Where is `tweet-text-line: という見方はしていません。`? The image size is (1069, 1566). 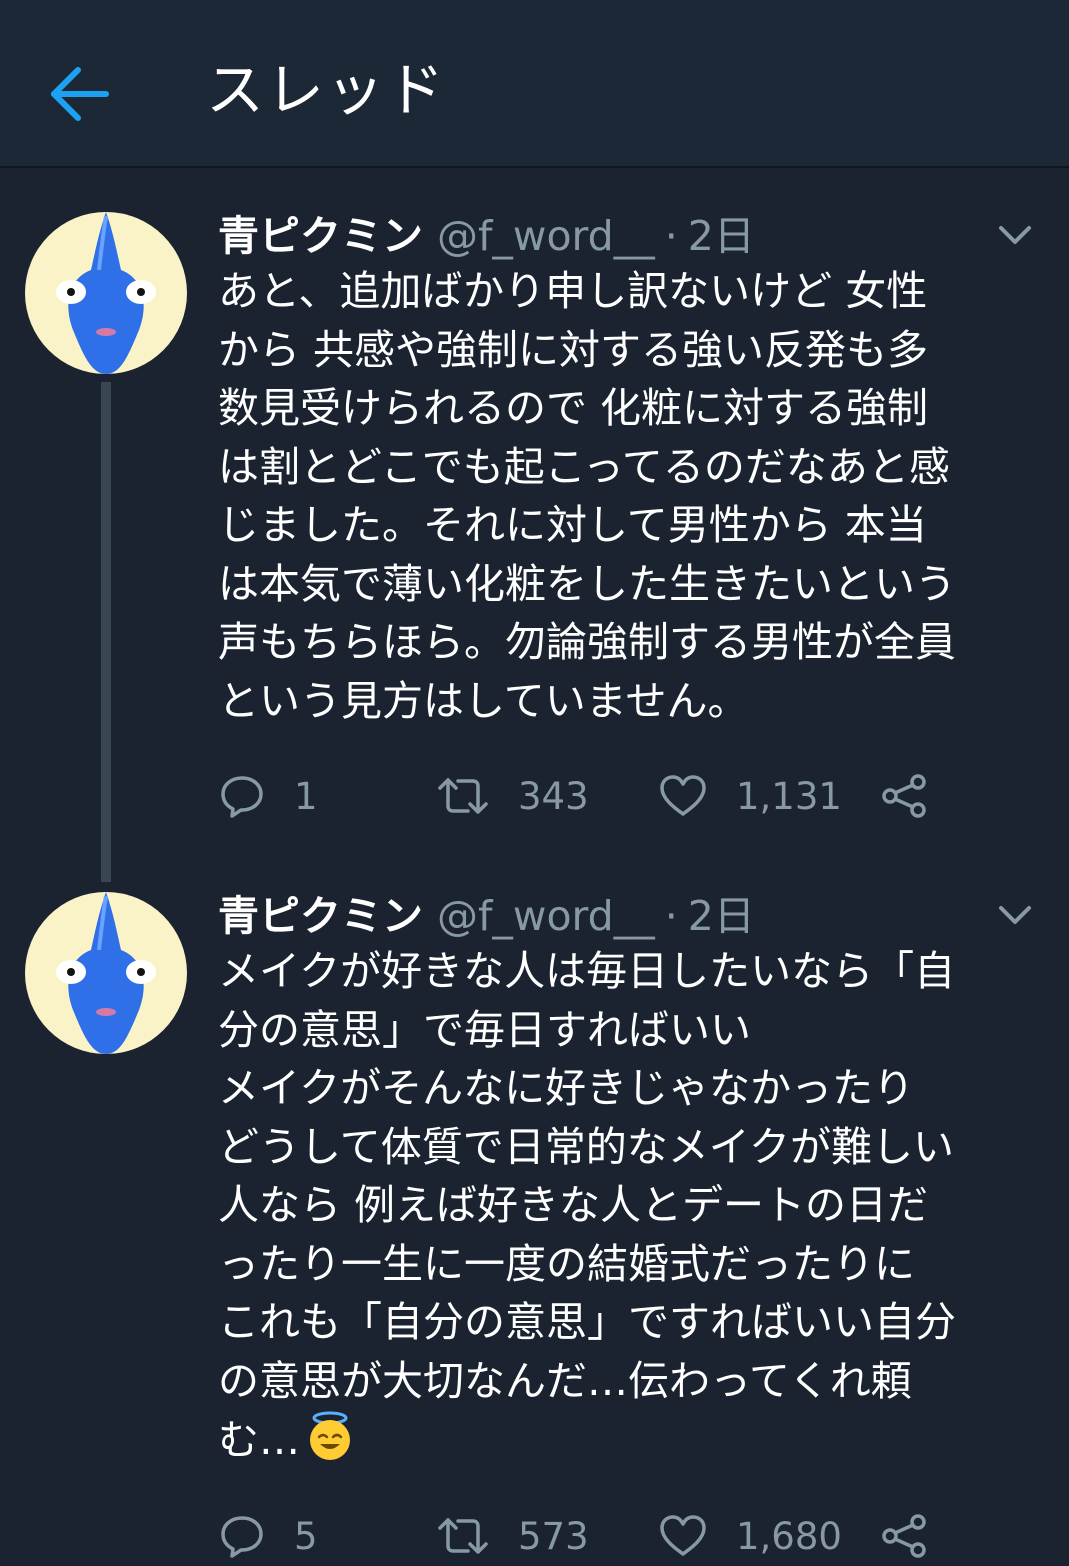
tweet-text-line: という見方はしていません。 is located at coordinates (483, 700).